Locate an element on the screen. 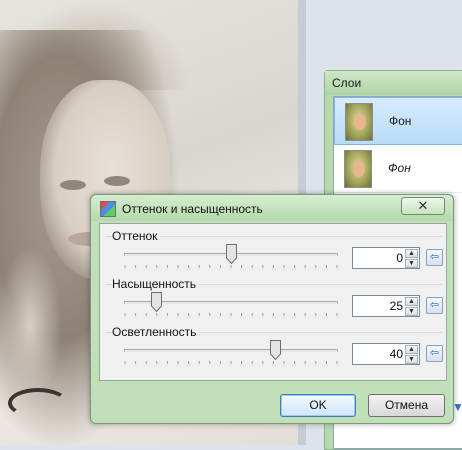 The height and width of the screenshot is (450, 462). lightness-slider-track is located at coordinates (231, 350).